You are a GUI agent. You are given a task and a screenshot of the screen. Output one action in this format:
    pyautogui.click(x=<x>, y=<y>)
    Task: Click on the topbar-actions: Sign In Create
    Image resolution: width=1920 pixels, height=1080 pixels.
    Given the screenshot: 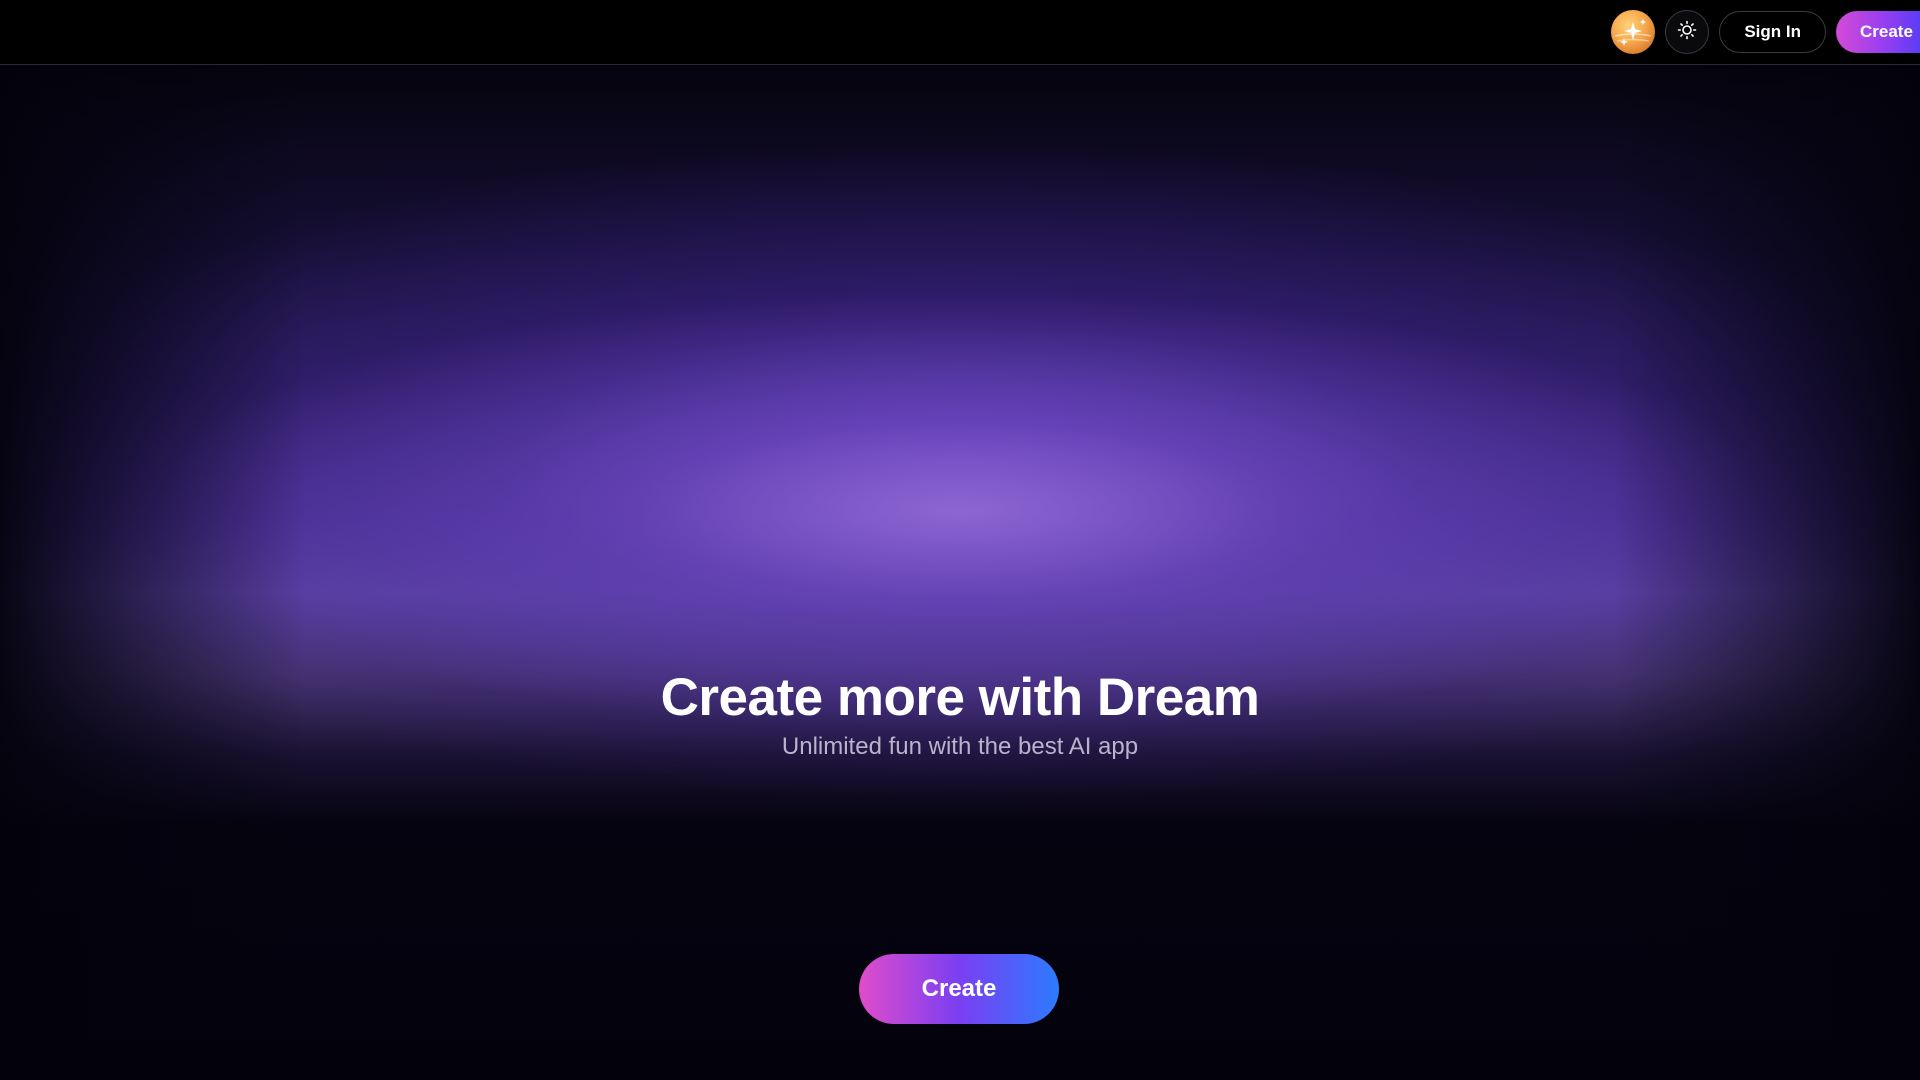 What is the action you would take?
    pyautogui.click(x=1765, y=32)
    